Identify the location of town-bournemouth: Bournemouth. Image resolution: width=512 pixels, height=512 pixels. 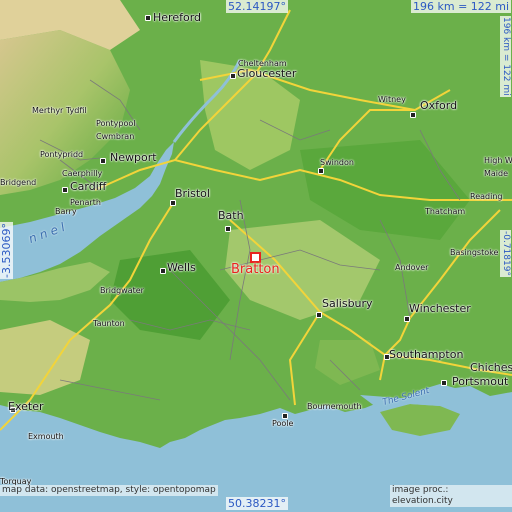
(334, 406).